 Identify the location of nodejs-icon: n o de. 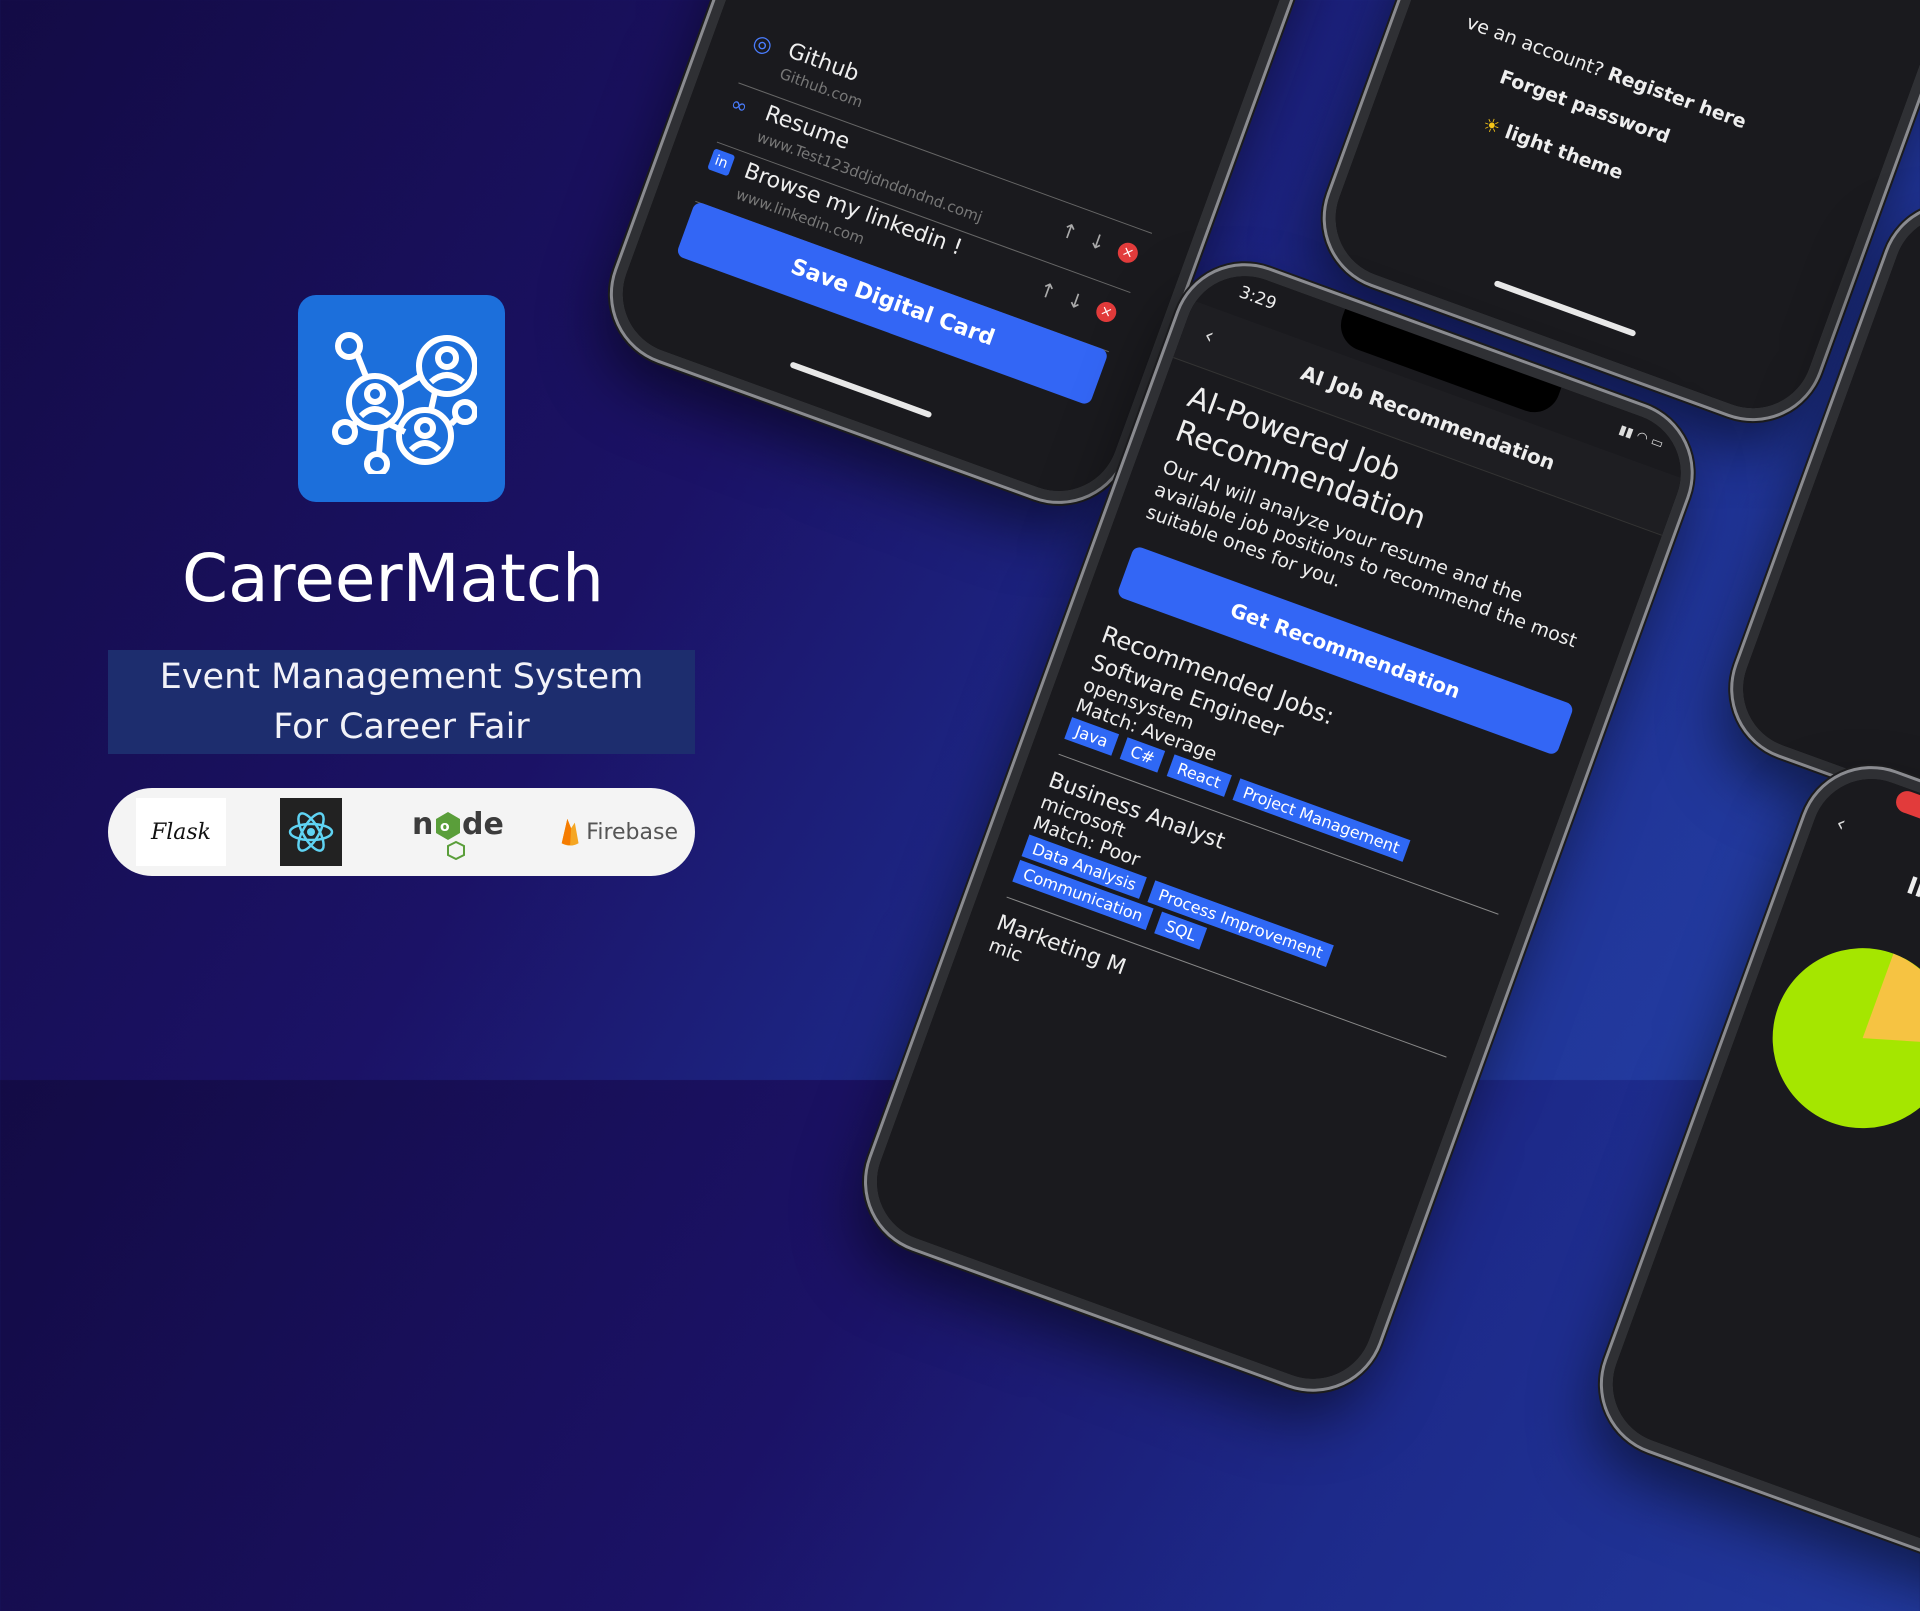
(458, 833).